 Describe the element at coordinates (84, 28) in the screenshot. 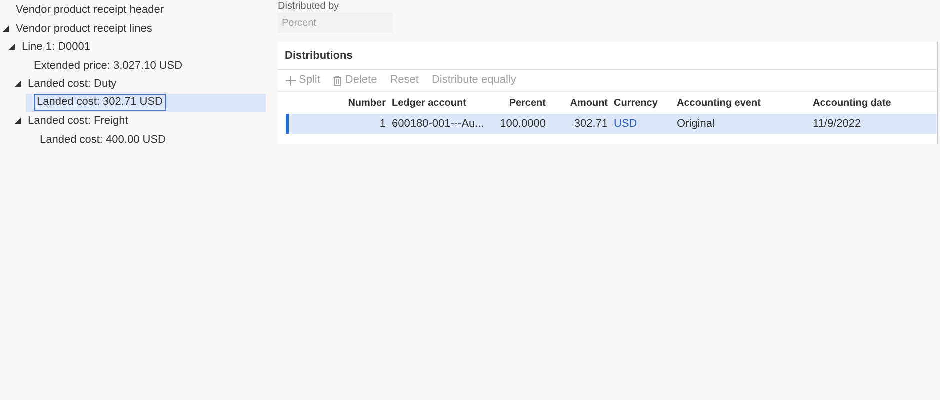

I see `tree-item: Vendor product receipt lines` at that location.